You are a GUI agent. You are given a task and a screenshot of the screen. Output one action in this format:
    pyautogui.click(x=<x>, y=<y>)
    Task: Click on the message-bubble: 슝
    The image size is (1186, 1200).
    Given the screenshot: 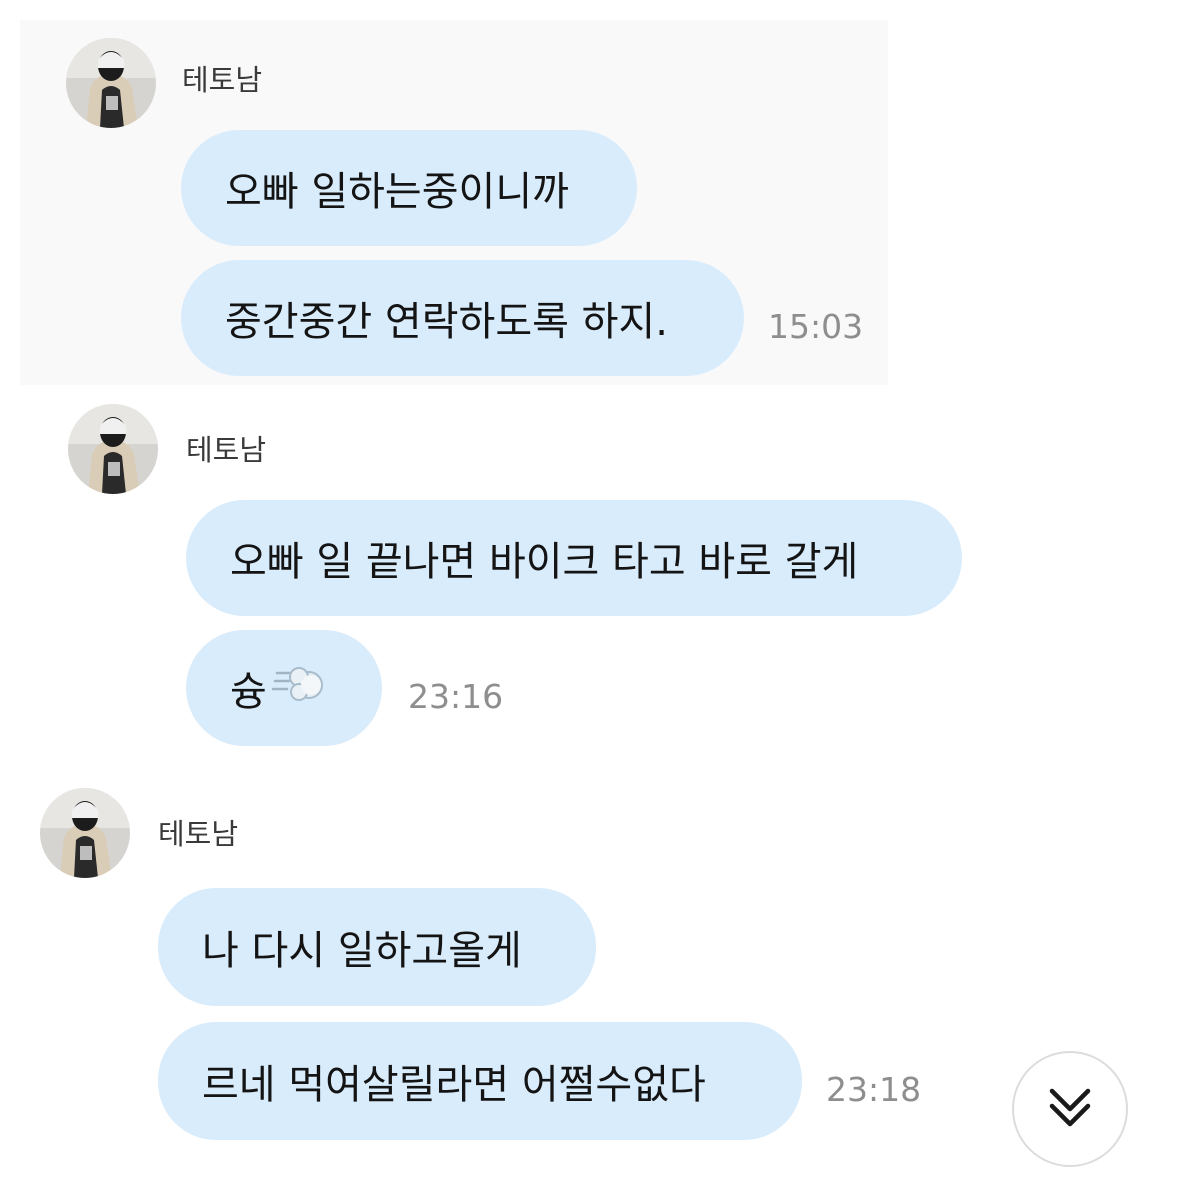 What is the action you would take?
    pyautogui.click(x=284, y=688)
    